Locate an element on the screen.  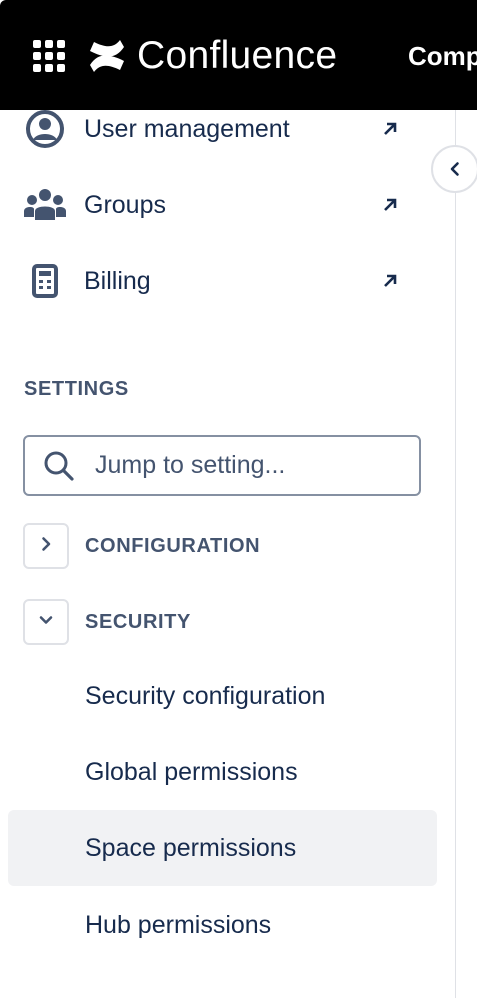
settings-item-security-configuration: Security configuration is located at coordinates (222, 696).